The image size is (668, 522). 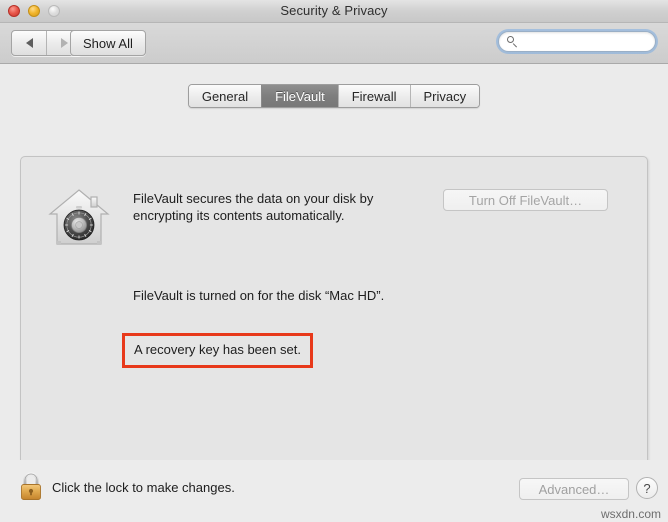 I want to click on tab-group: General FileVault Firewall Privacy, so click(x=334, y=96).